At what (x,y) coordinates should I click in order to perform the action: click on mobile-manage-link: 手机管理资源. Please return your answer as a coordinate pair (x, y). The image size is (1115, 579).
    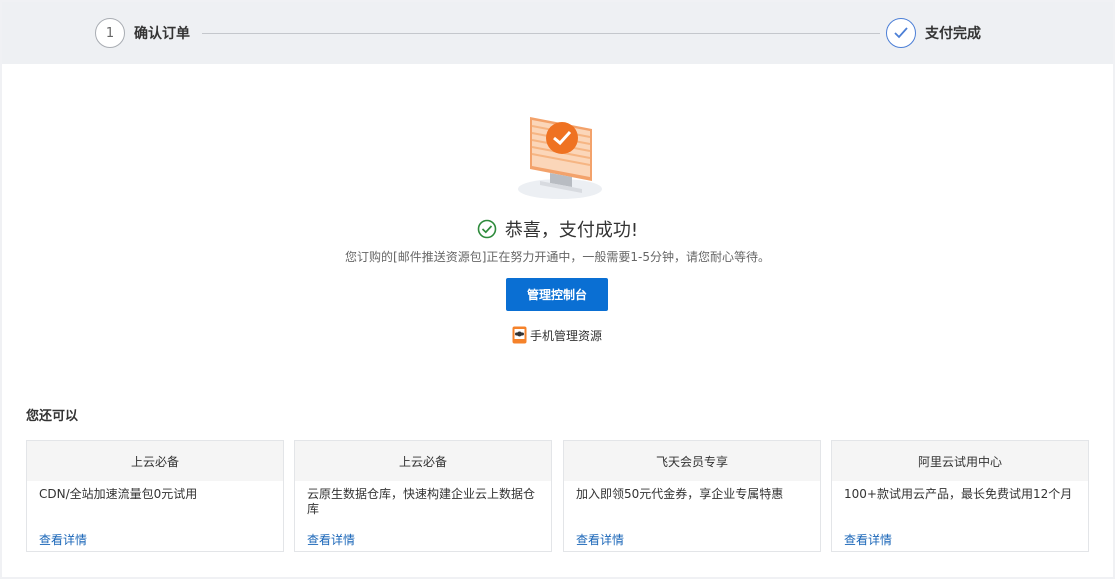
    Looking at the image, I should click on (557, 335).